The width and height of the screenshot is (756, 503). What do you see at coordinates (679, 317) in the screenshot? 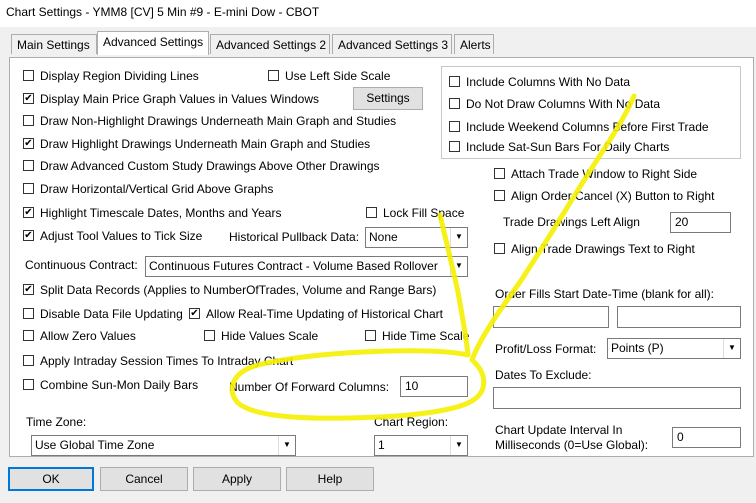
I see `order-fills-start-time-input` at bounding box center [679, 317].